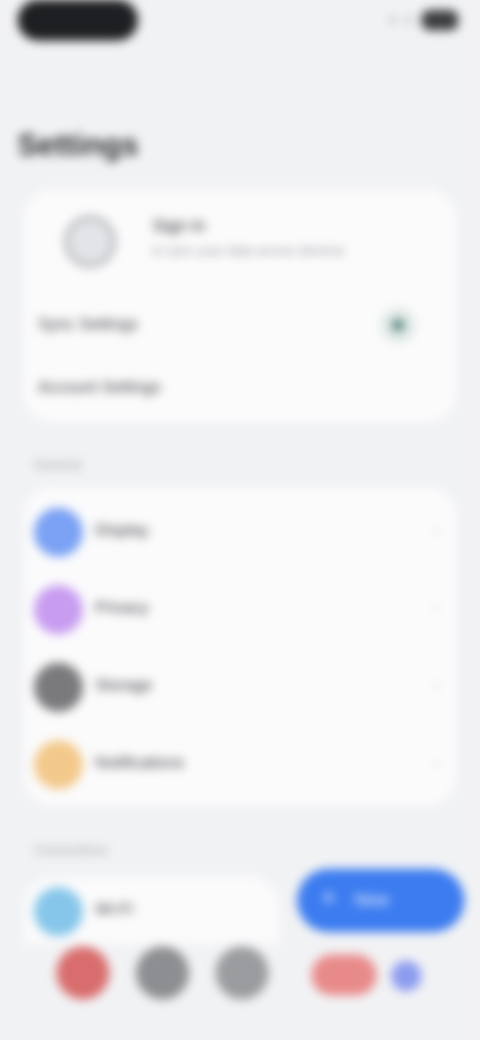  What do you see at coordinates (248, 250) in the screenshot?
I see `account-subtitle: to sync your data across devices` at bounding box center [248, 250].